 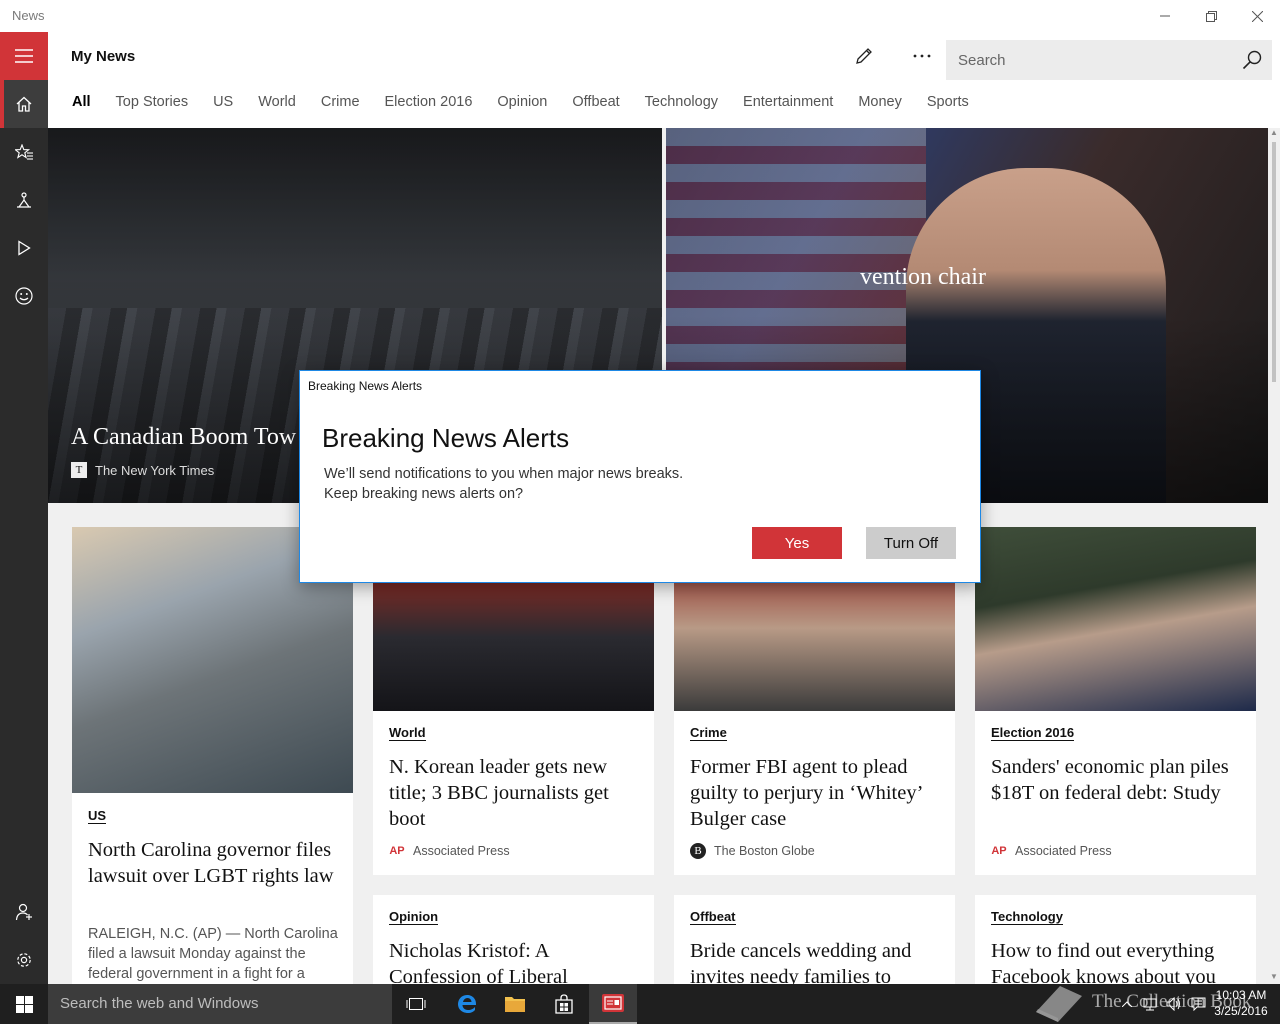 I want to click on taskbar-store, so click(x=564, y=1004).